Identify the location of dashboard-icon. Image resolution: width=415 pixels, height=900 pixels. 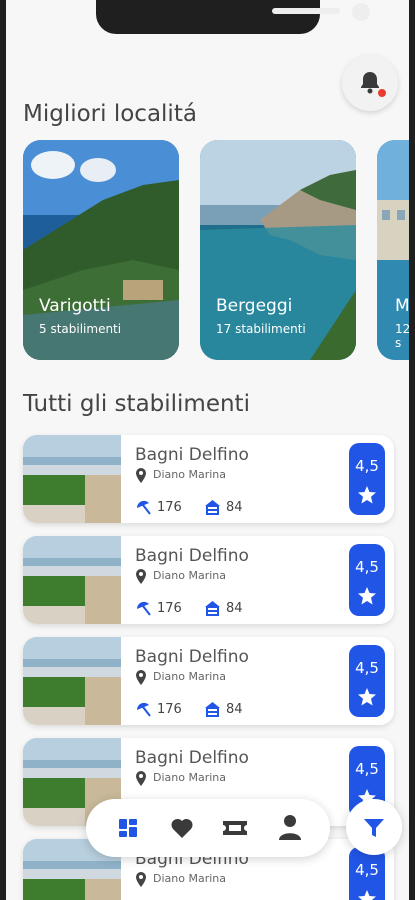
(128, 828).